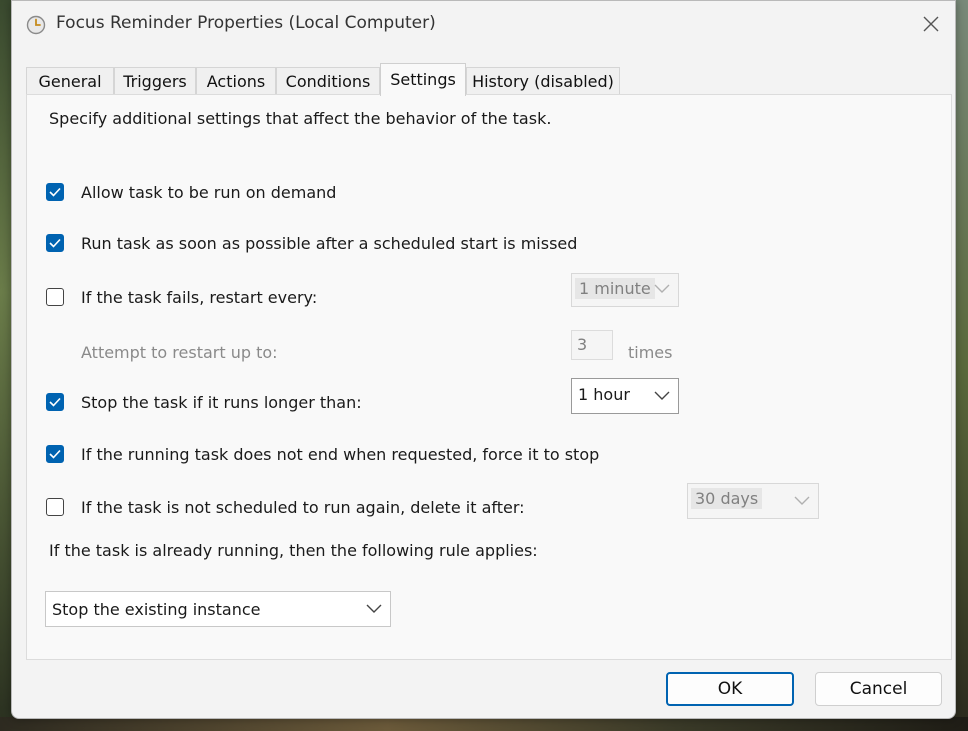 This screenshot has width=968, height=731. I want to click on delete-after-duration-value: 30 days, so click(727, 498).